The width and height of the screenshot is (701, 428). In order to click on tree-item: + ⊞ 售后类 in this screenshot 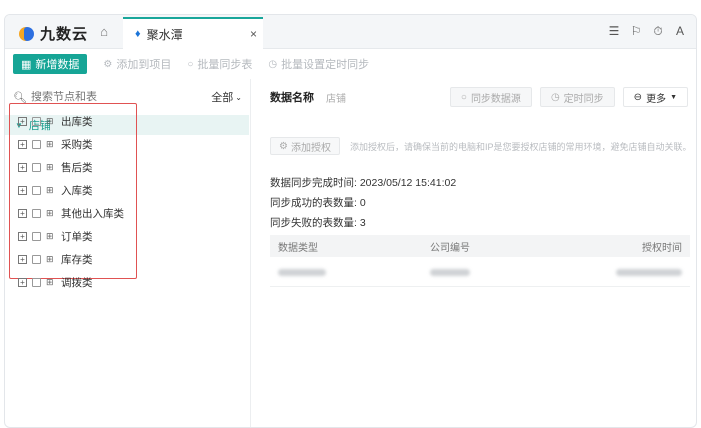, I will do `click(73, 167)`.